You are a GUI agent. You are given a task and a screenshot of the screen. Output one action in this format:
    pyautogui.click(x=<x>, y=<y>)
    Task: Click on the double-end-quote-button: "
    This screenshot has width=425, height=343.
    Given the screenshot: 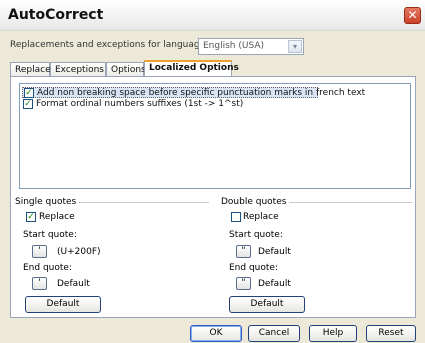 What is the action you would take?
    pyautogui.click(x=243, y=283)
    